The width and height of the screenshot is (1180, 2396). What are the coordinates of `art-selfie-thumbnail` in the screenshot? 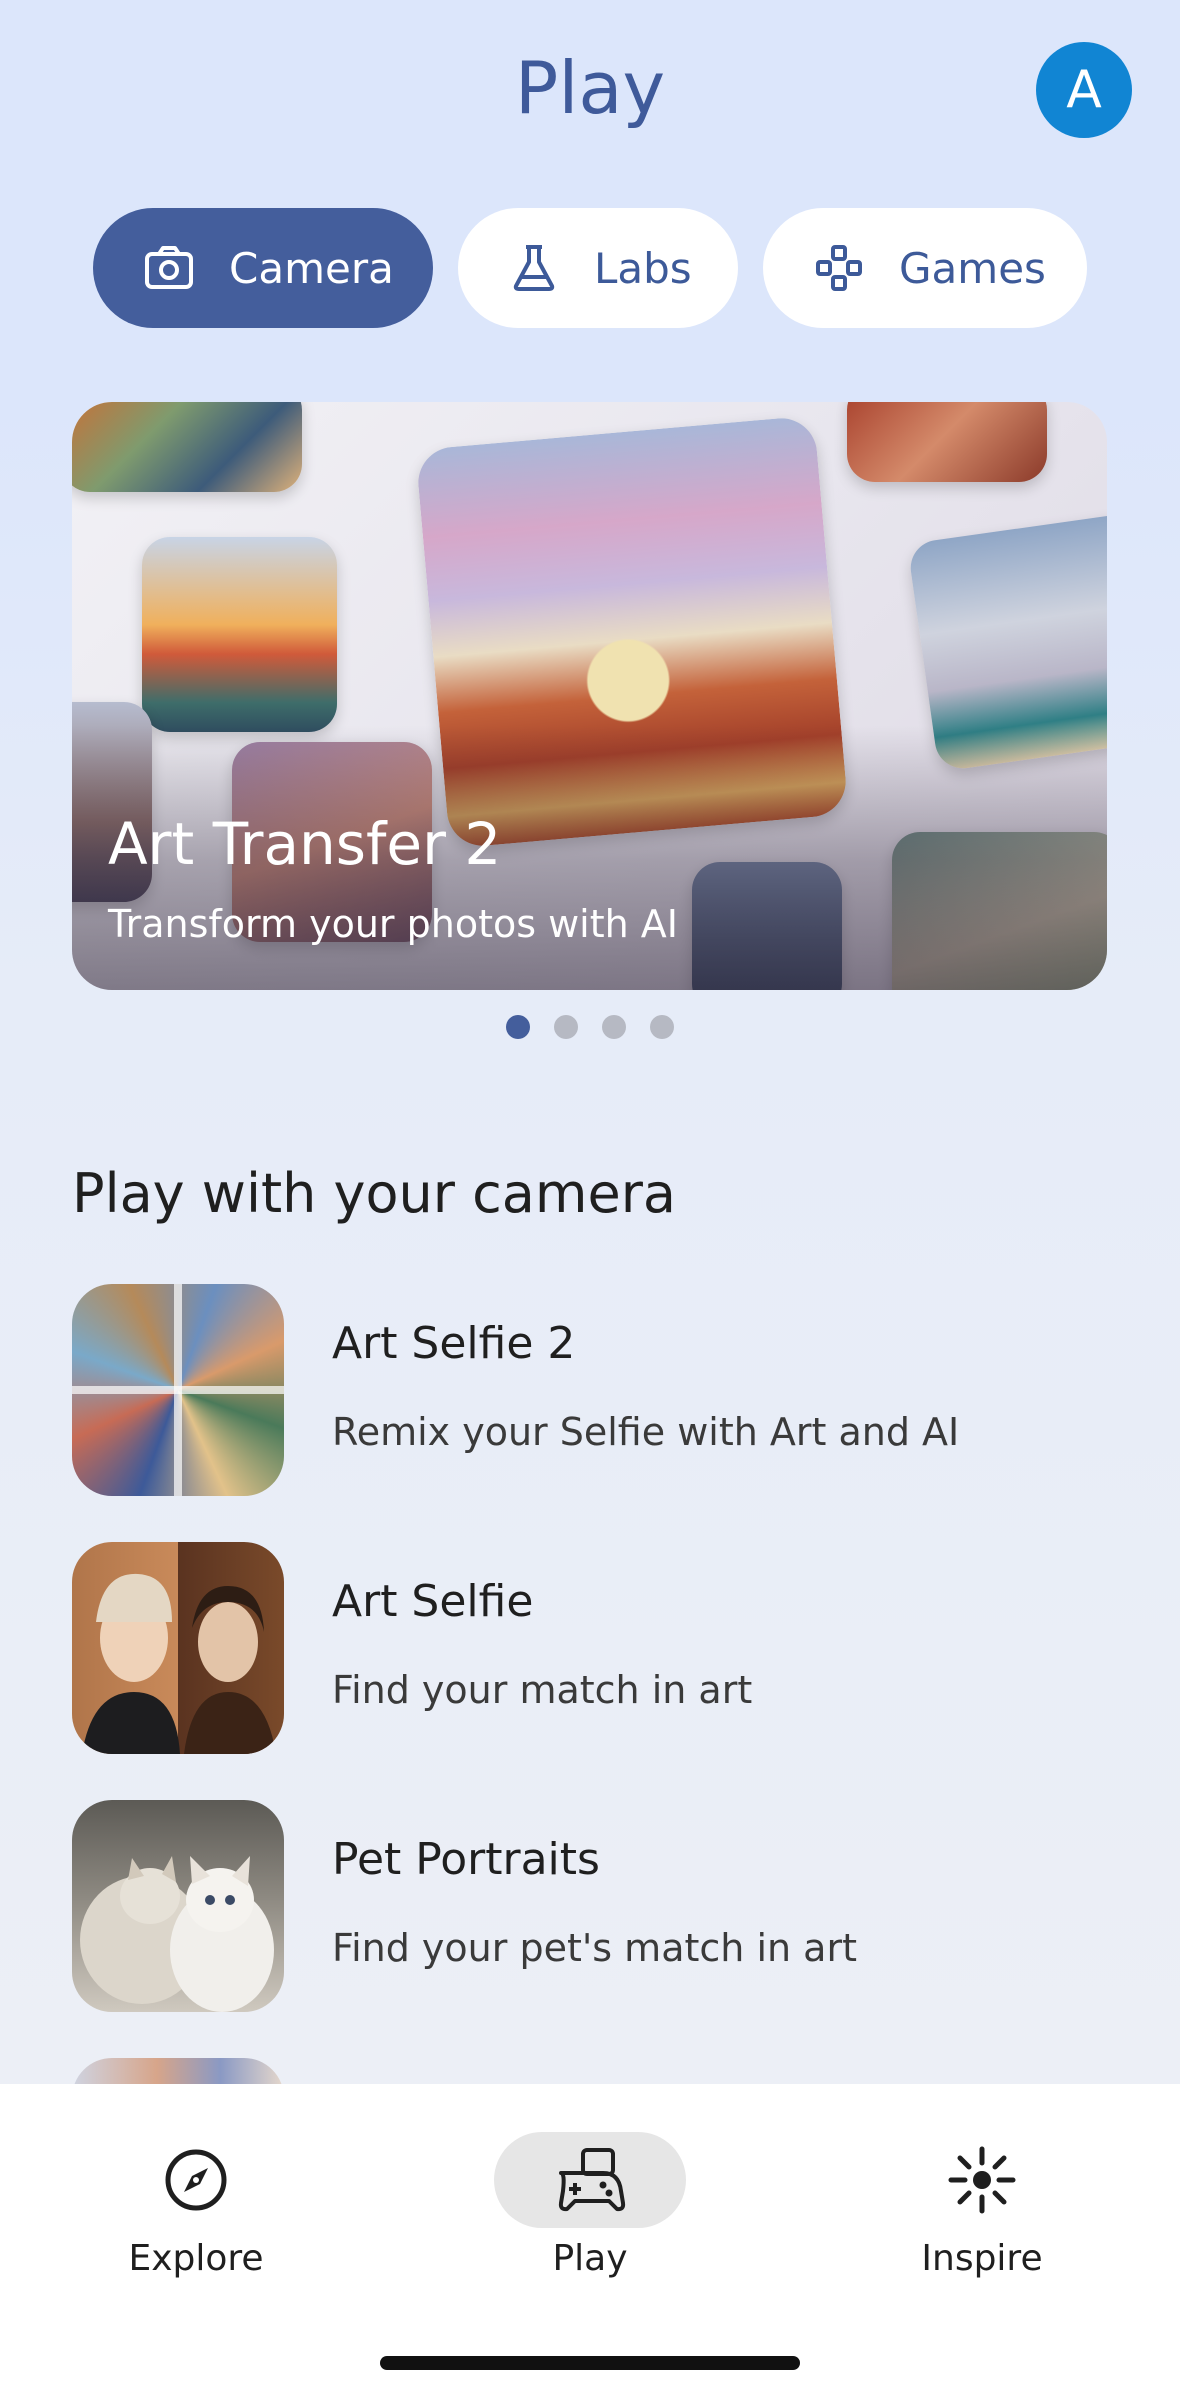 It's located at (178, 1648).